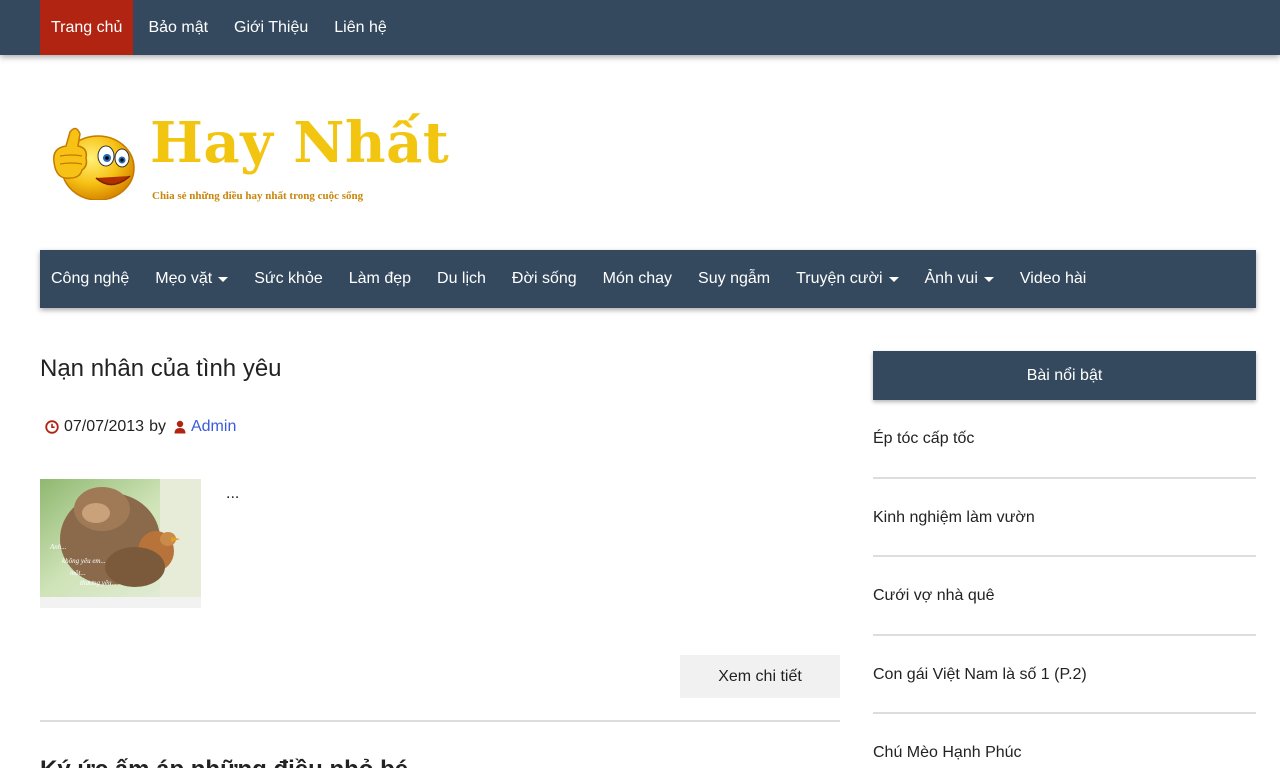 This screenshot has width=1280, height=768. I want to click on top-nav: Trang chủ Bảo mật Giới Thiệu Liên hệ, so click(219, 27).